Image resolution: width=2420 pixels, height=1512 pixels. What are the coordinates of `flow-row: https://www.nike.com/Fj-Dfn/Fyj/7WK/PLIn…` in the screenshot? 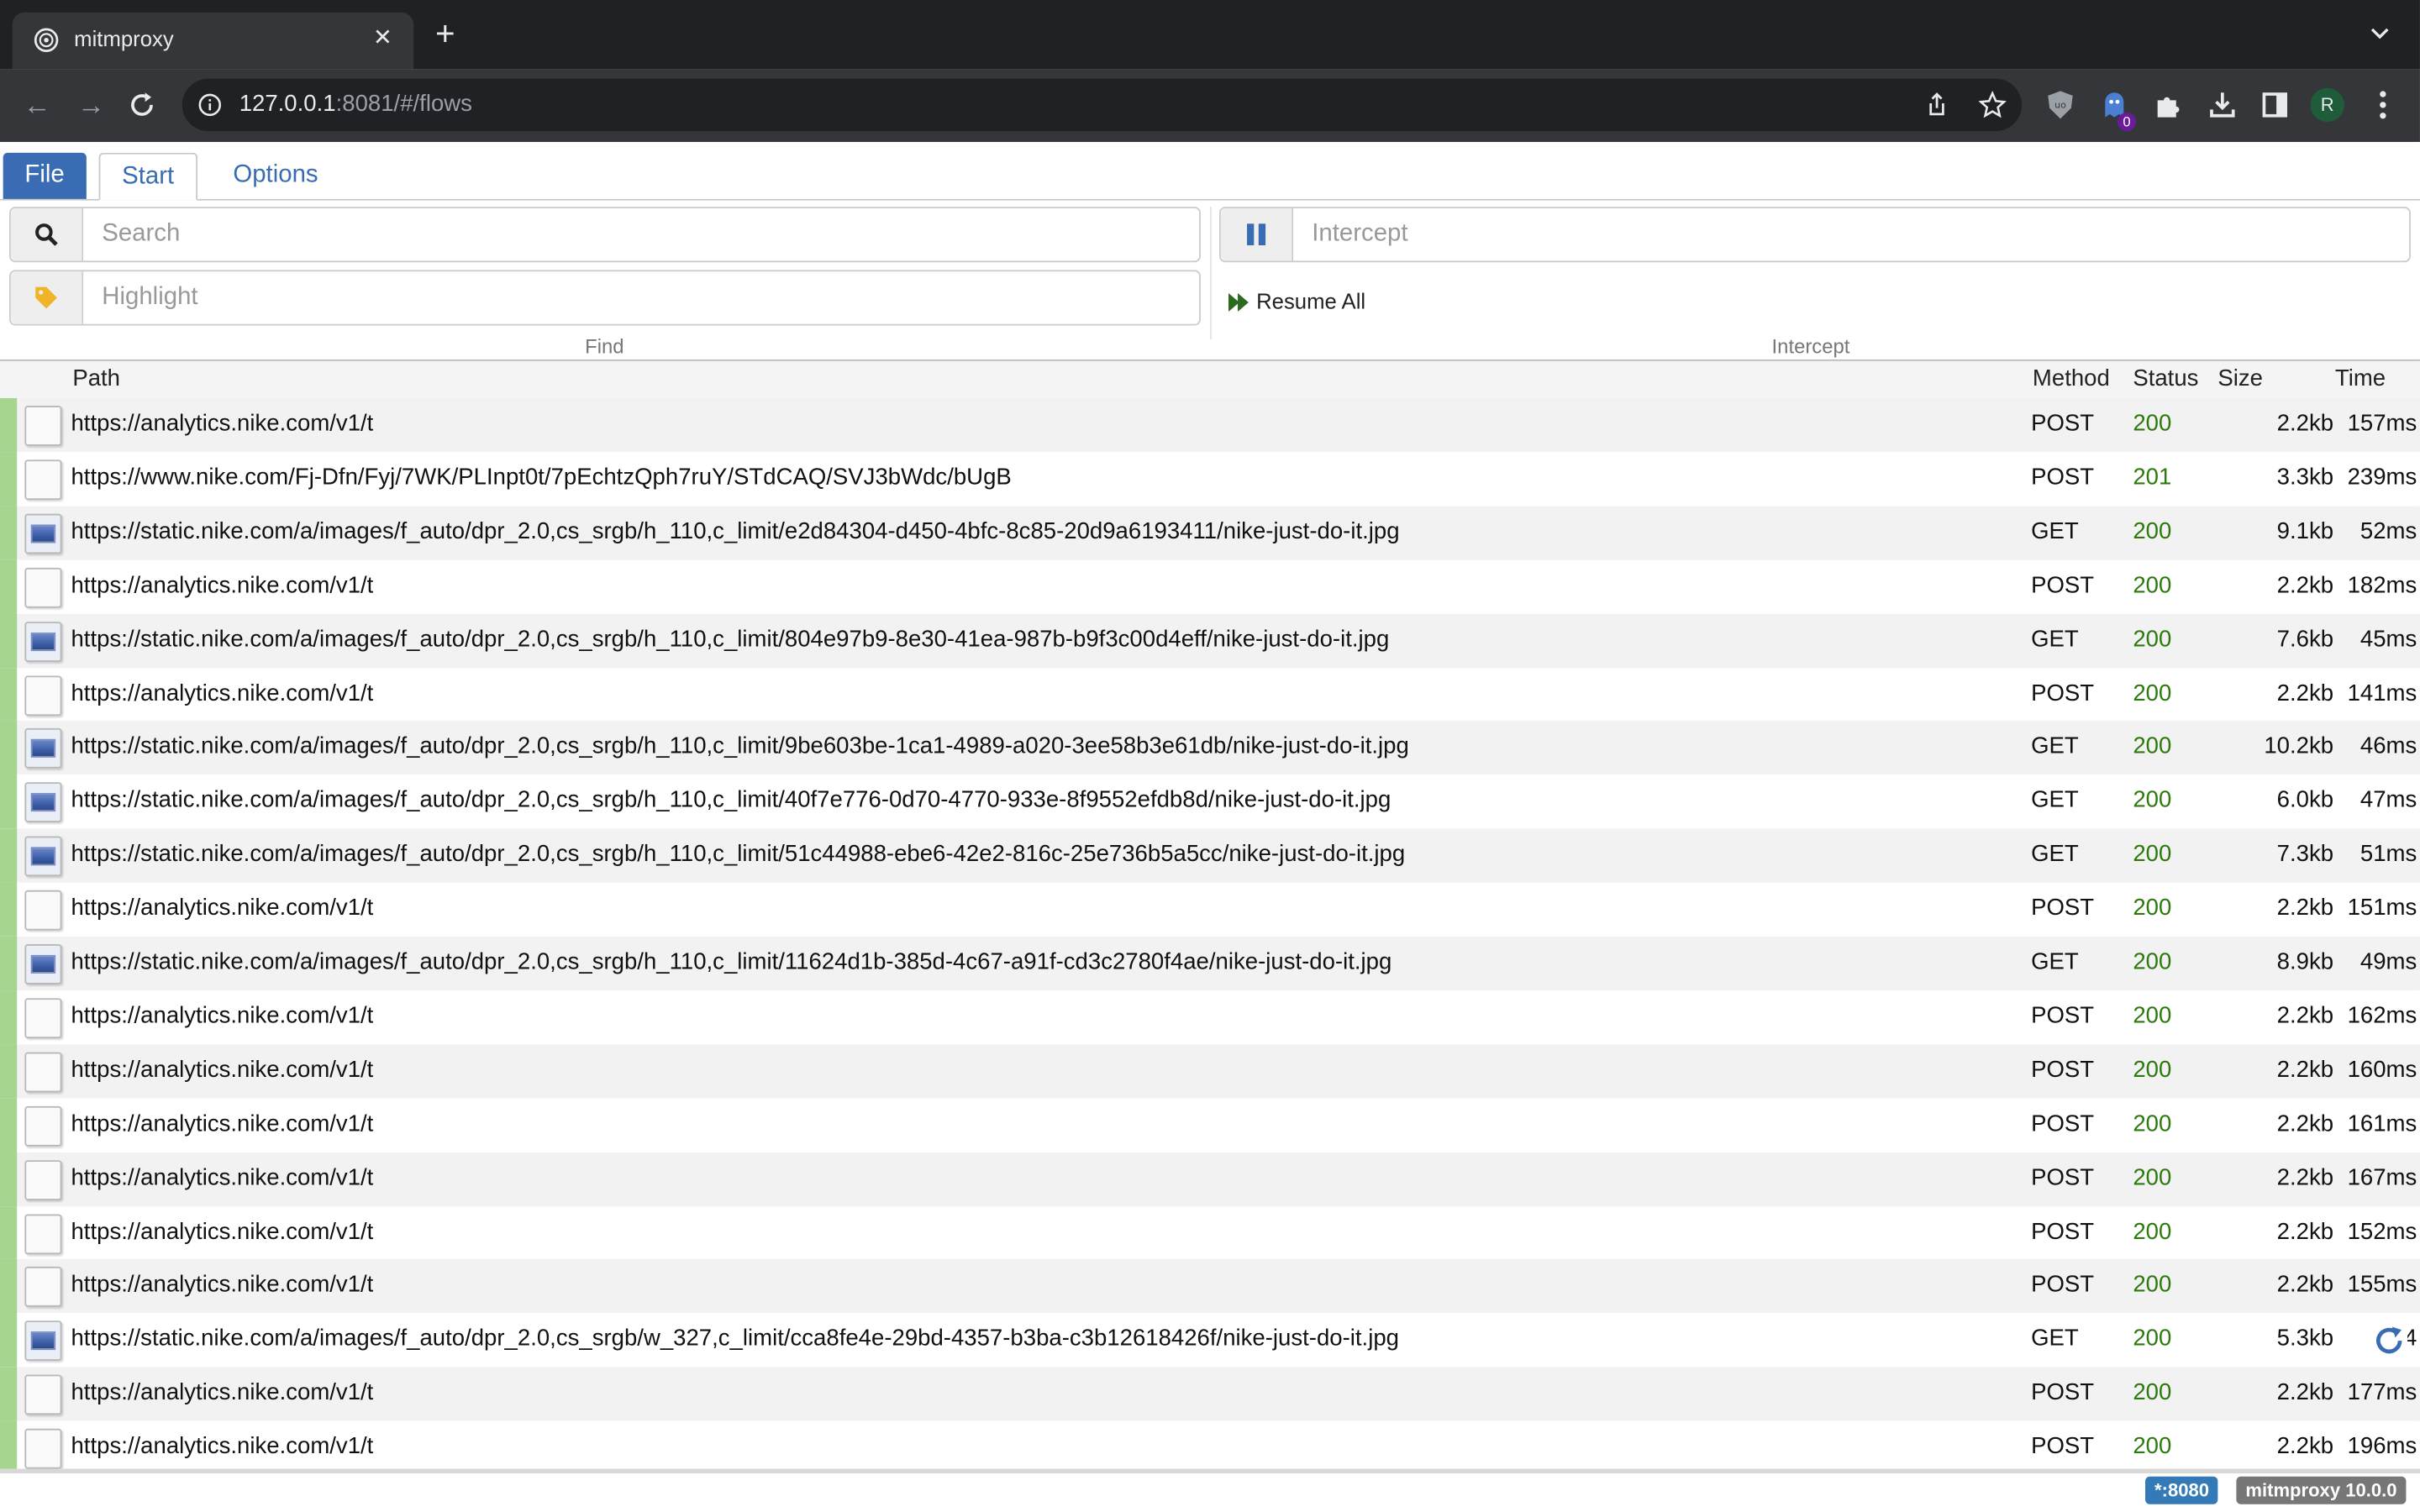 It's located at (1210, 479).